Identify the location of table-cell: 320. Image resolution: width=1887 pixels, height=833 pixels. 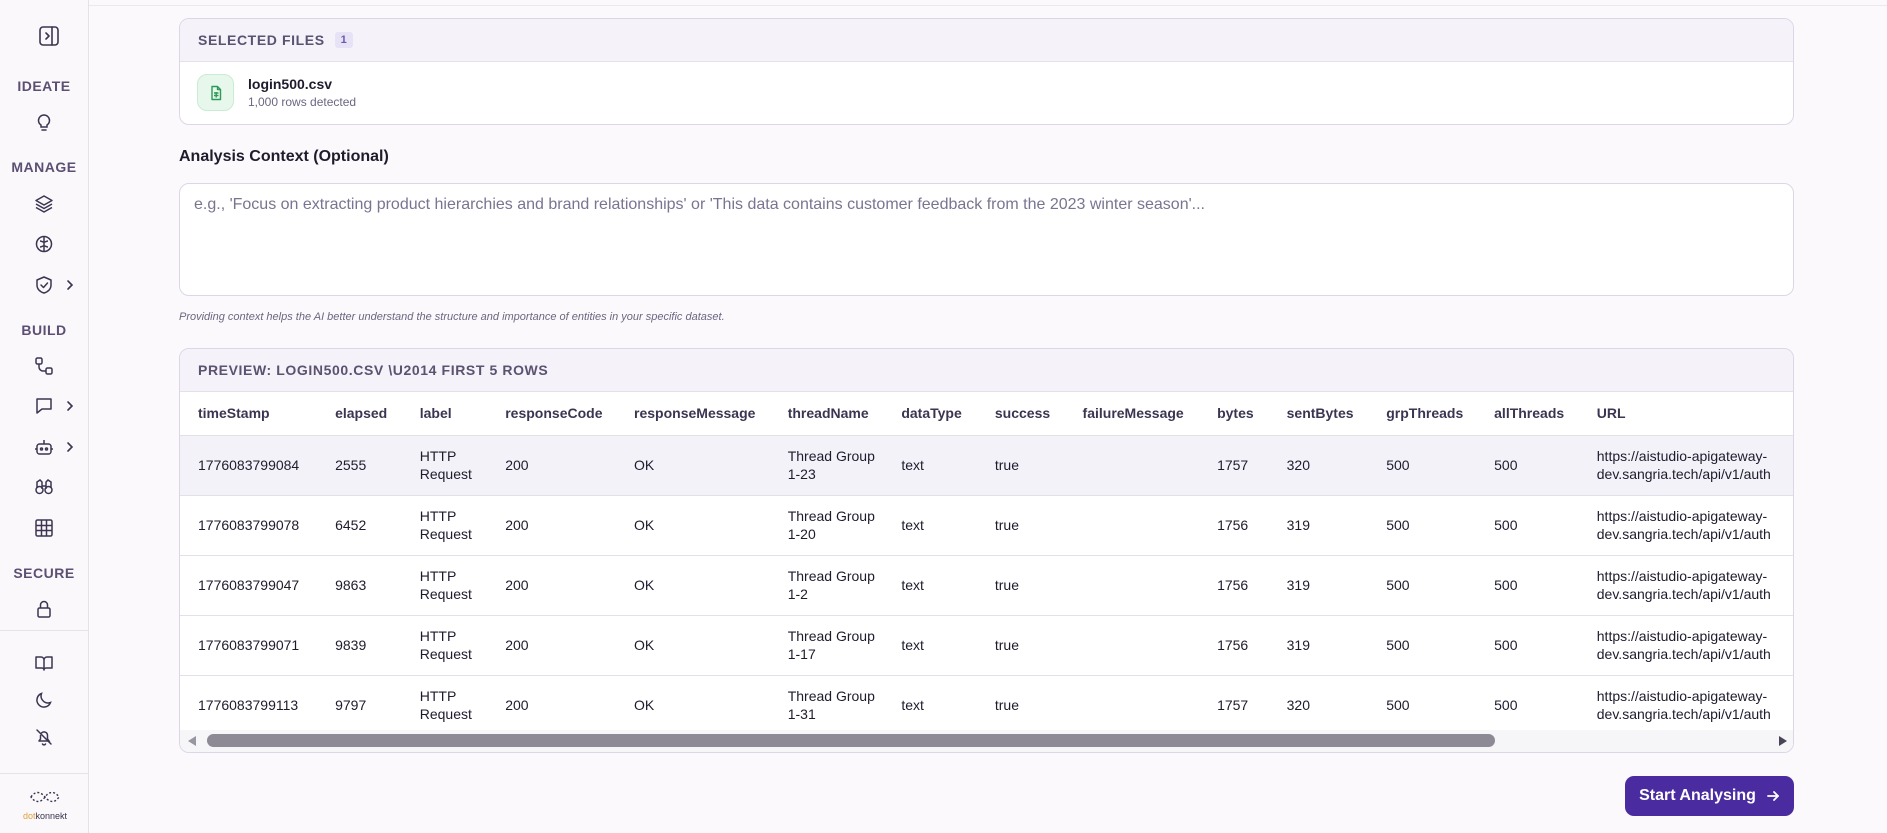
(1318, 702).